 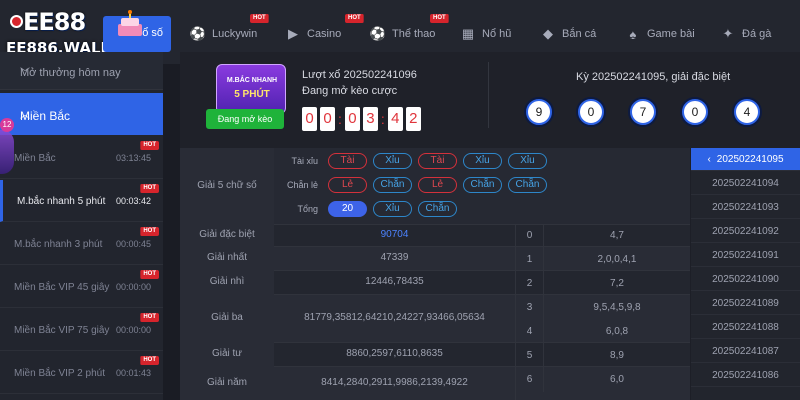 I want to click on play-icon: ▶, so click(x=293, y=33).